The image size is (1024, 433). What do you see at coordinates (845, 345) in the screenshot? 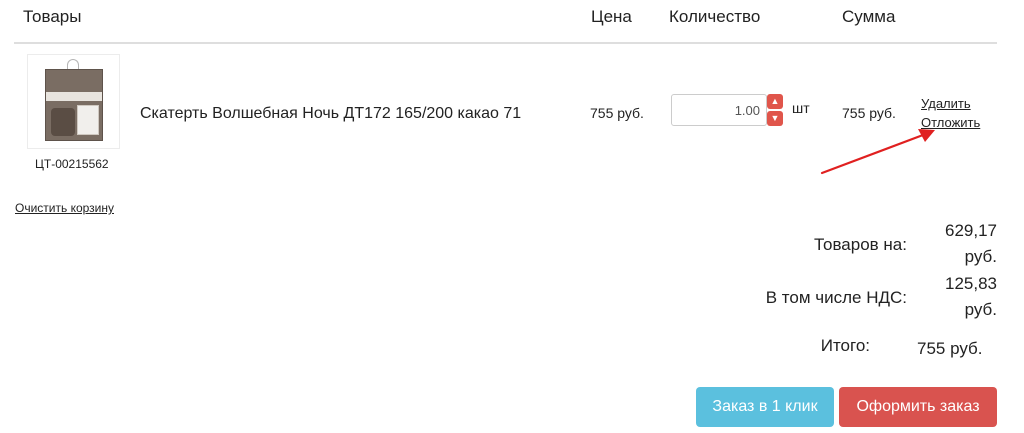
I see `grand-total-label: Итого:` at bounding box center [845, 345].